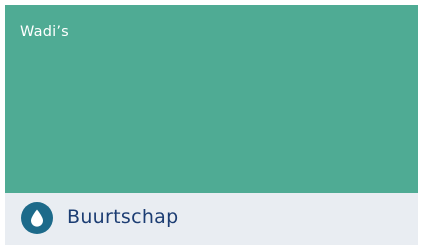 This screenshot has height=252, width=421. Describe the element at coordinates (123, 217) in the screenshot. I see `category-label: Buurtschap` at that location.